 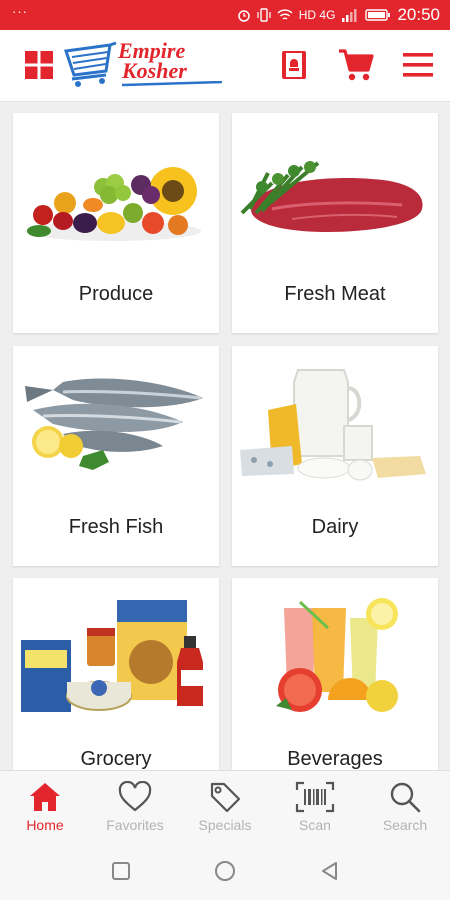 I want to click on category-tile-beverages: Beverages, so click(x=335, y=674).